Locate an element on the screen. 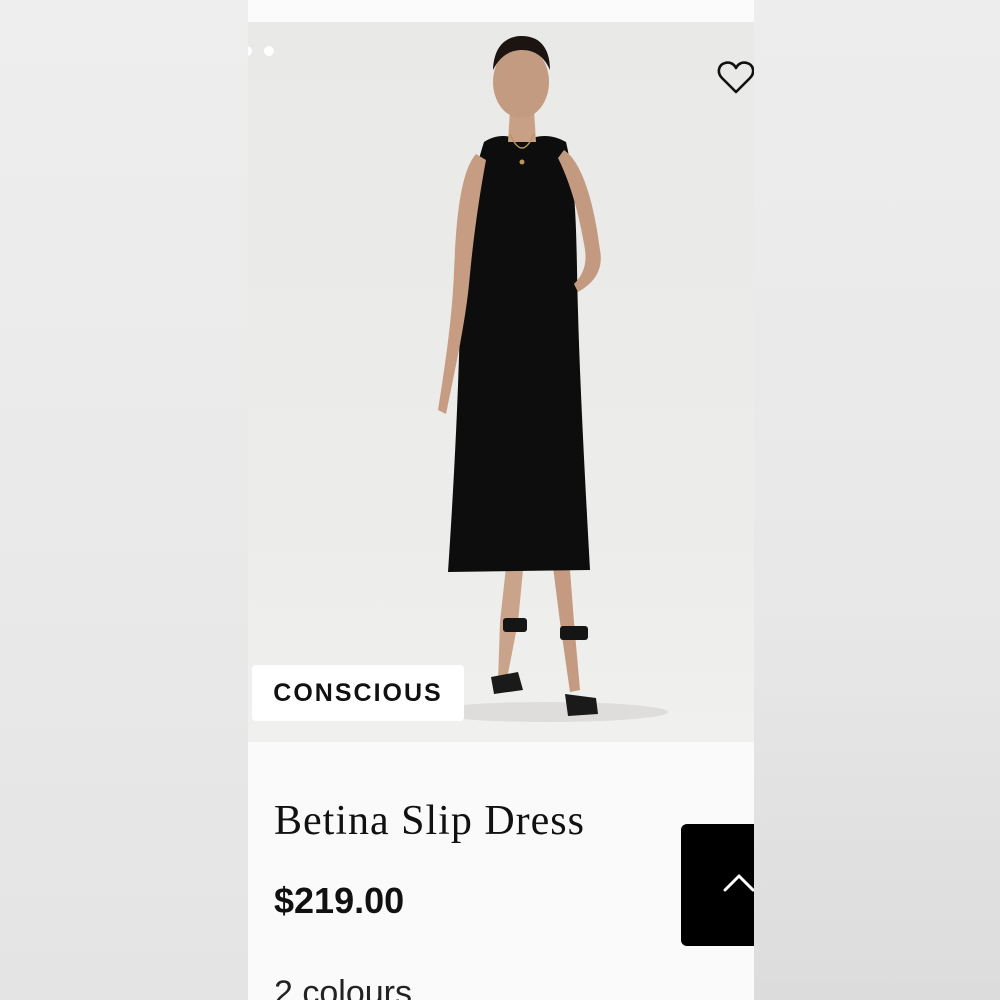 Image resolution: width=1000 pixels, height=1000 pixels. product-title: Betina Slip Dress is located at coordinates (429, 821).